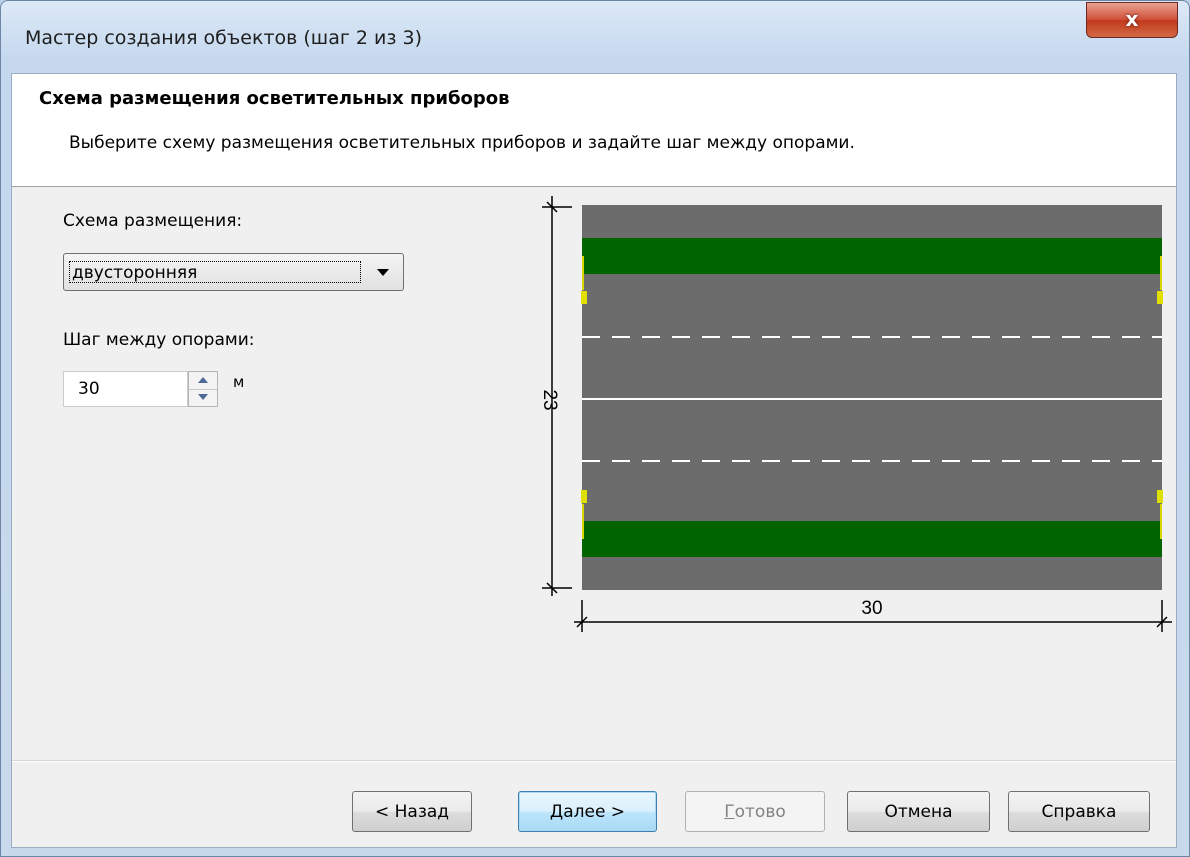 This screenshot has height=857, width=1190. Describe the element at coordinates (595, 37) in the screenshot. I see `title-bar: Мастер создания объектов (шаг 2 из 3) x` at that location.